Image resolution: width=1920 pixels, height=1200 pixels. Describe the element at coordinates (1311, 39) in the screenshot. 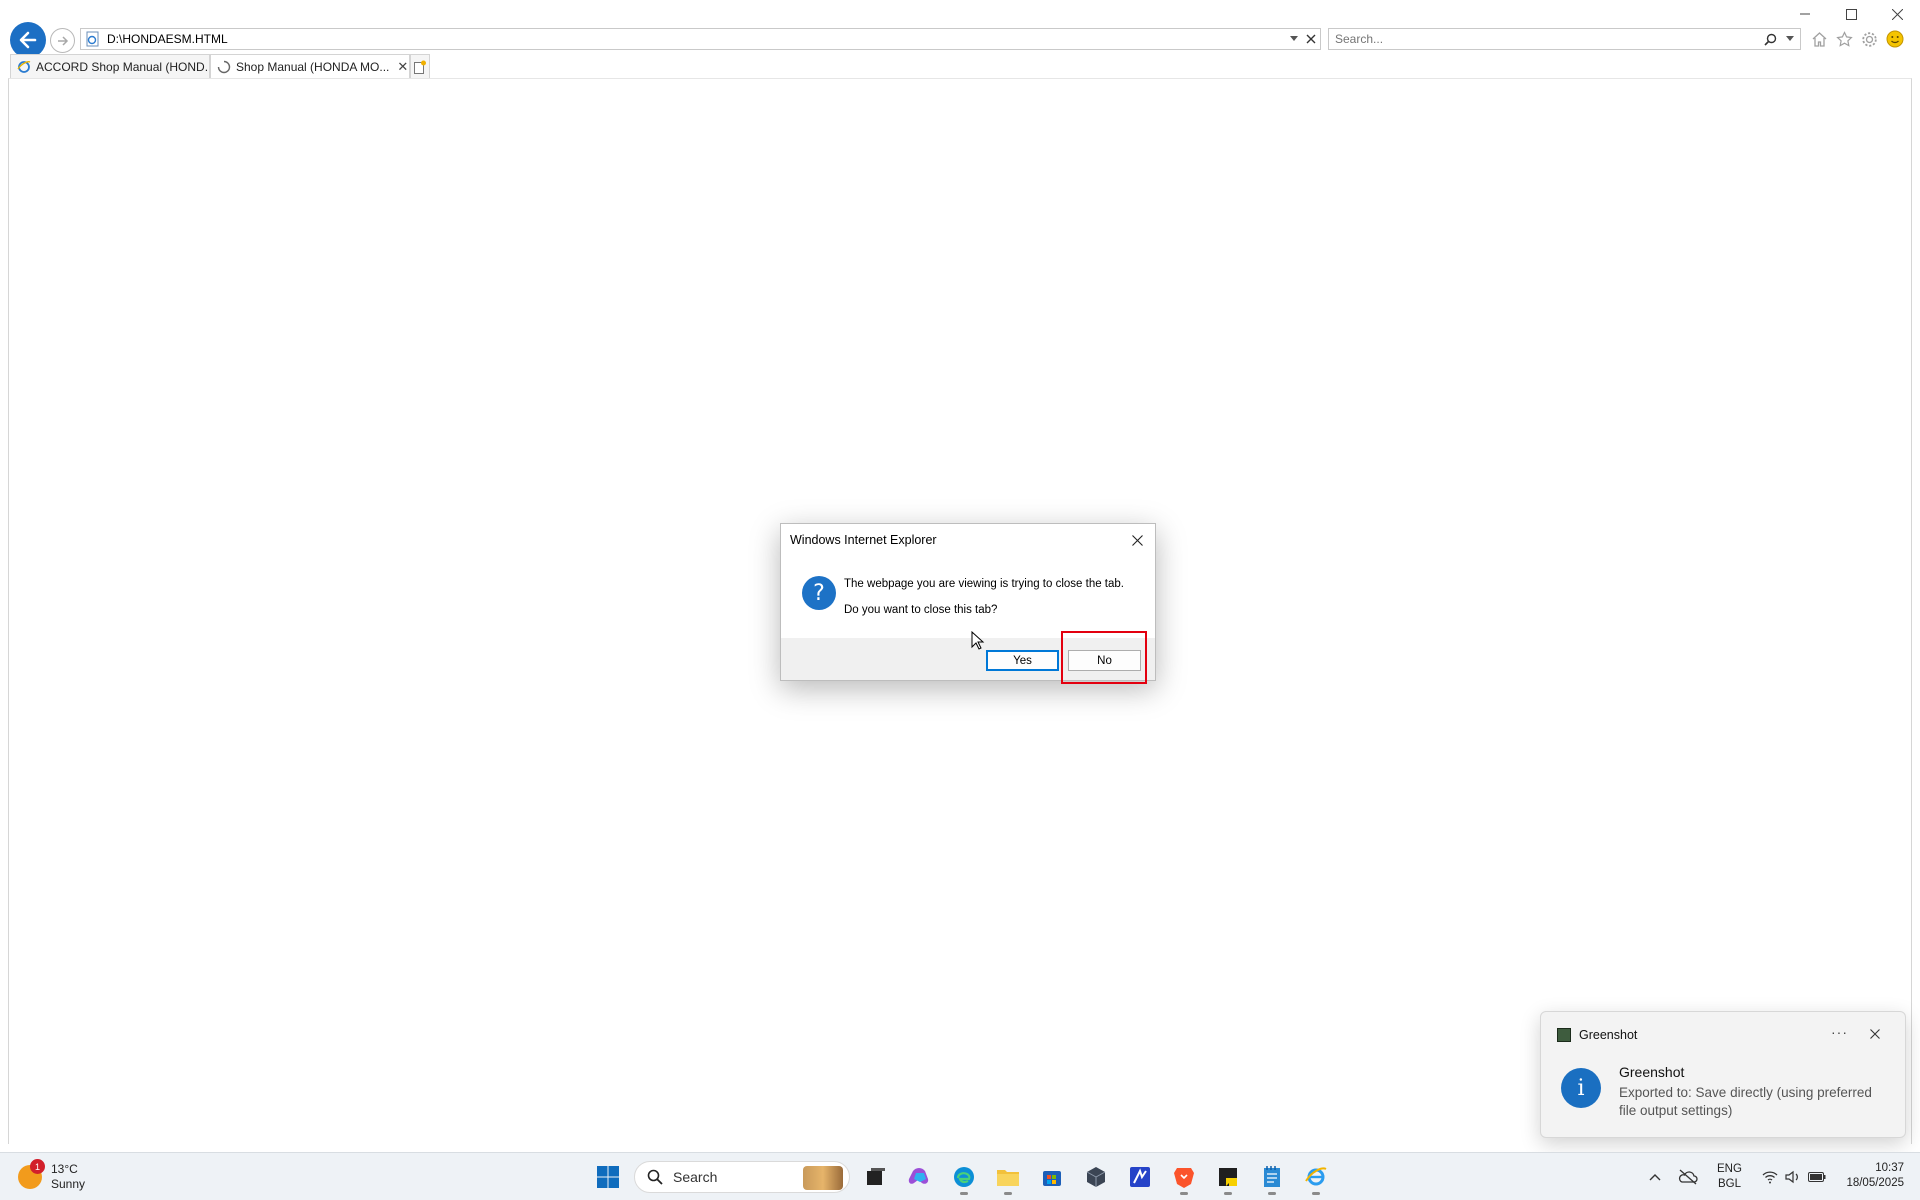

I see `stop-icon` at that location.